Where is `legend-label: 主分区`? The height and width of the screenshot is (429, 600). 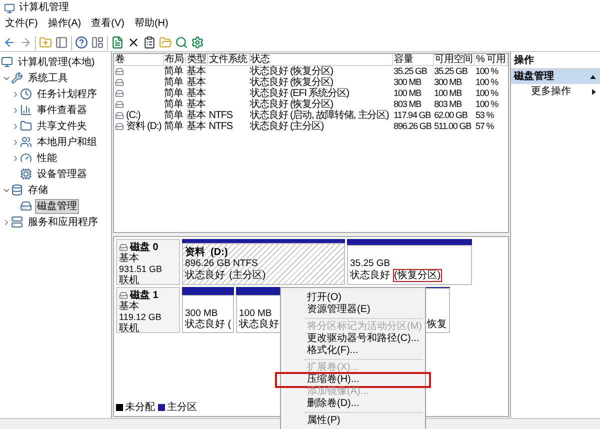
legend-label: 主分区 is located at coordinates (182, 407).